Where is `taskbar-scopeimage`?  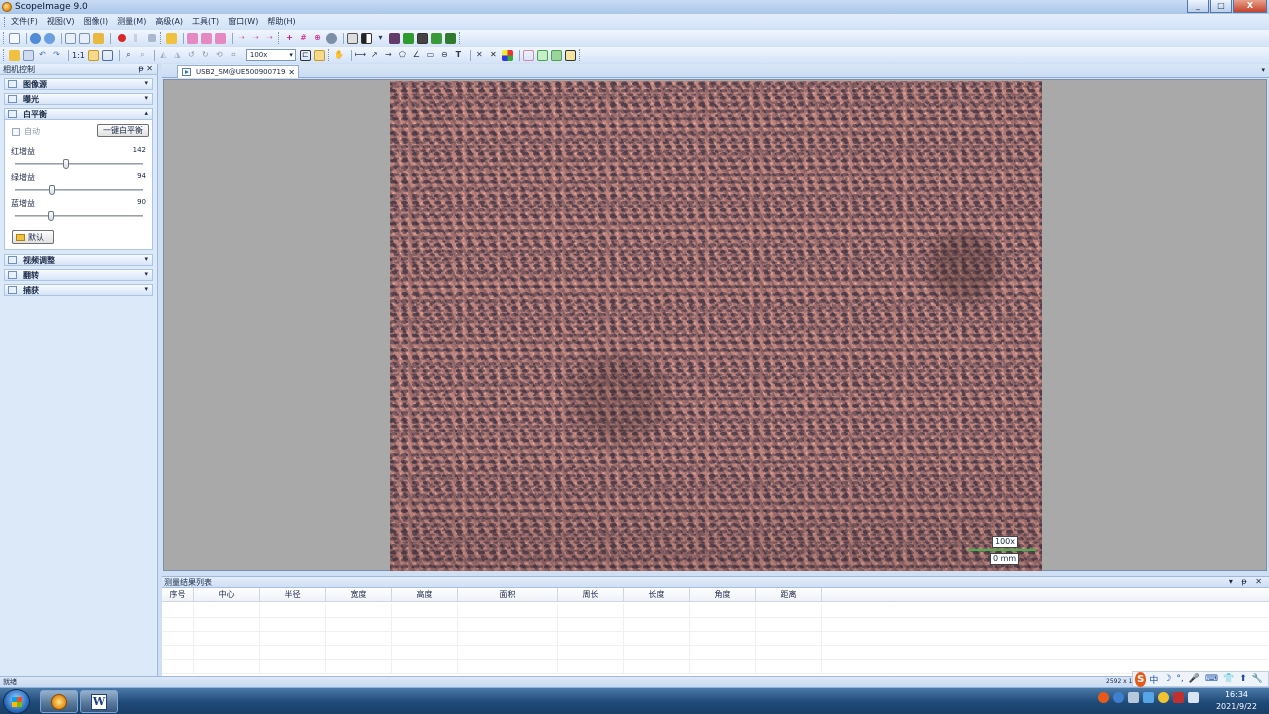
taskbar-scopeimage is located at coordinates (59, 701).